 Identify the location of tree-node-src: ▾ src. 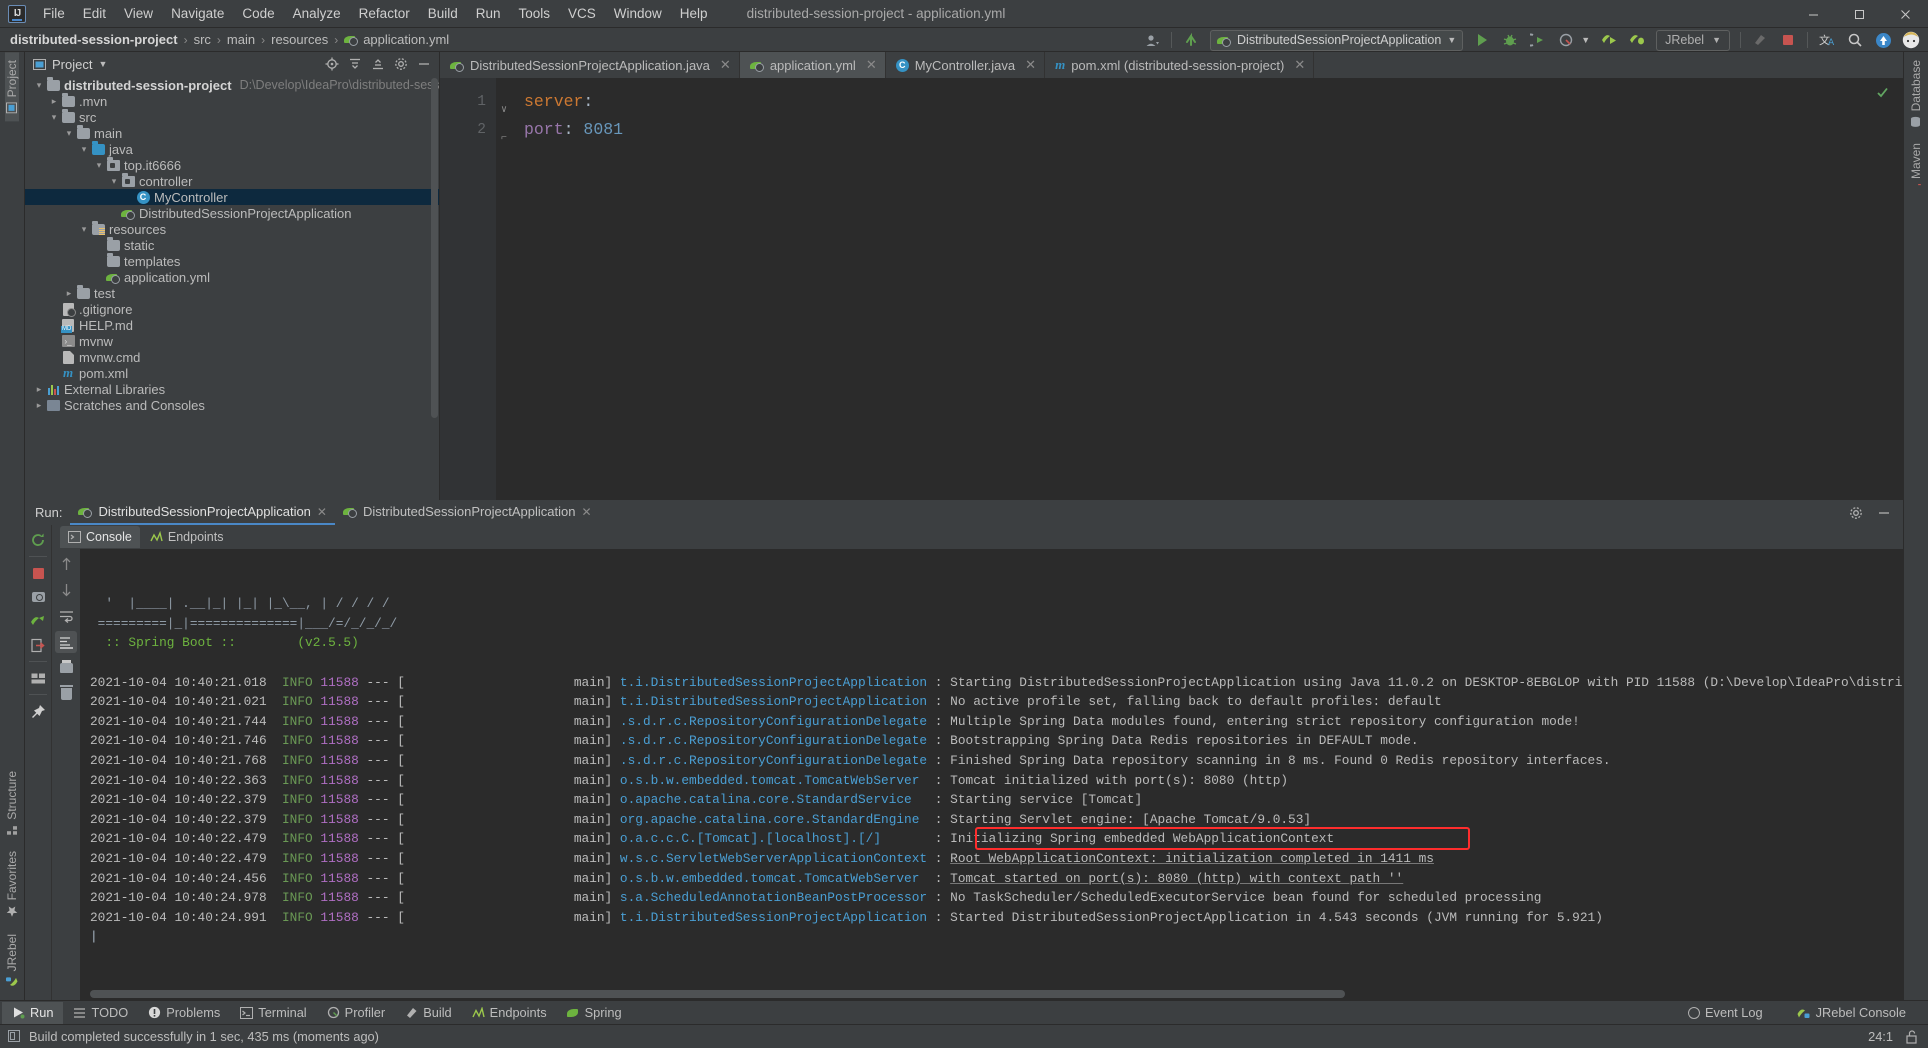
(232, 116).